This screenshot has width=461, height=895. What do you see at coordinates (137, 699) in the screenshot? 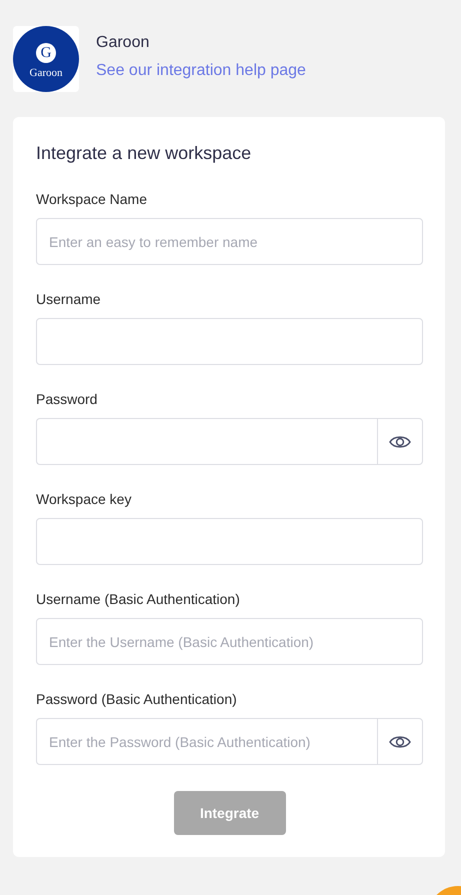
I see `field-label: Password (Basic Authentication)` at bounding box center [137, 699].